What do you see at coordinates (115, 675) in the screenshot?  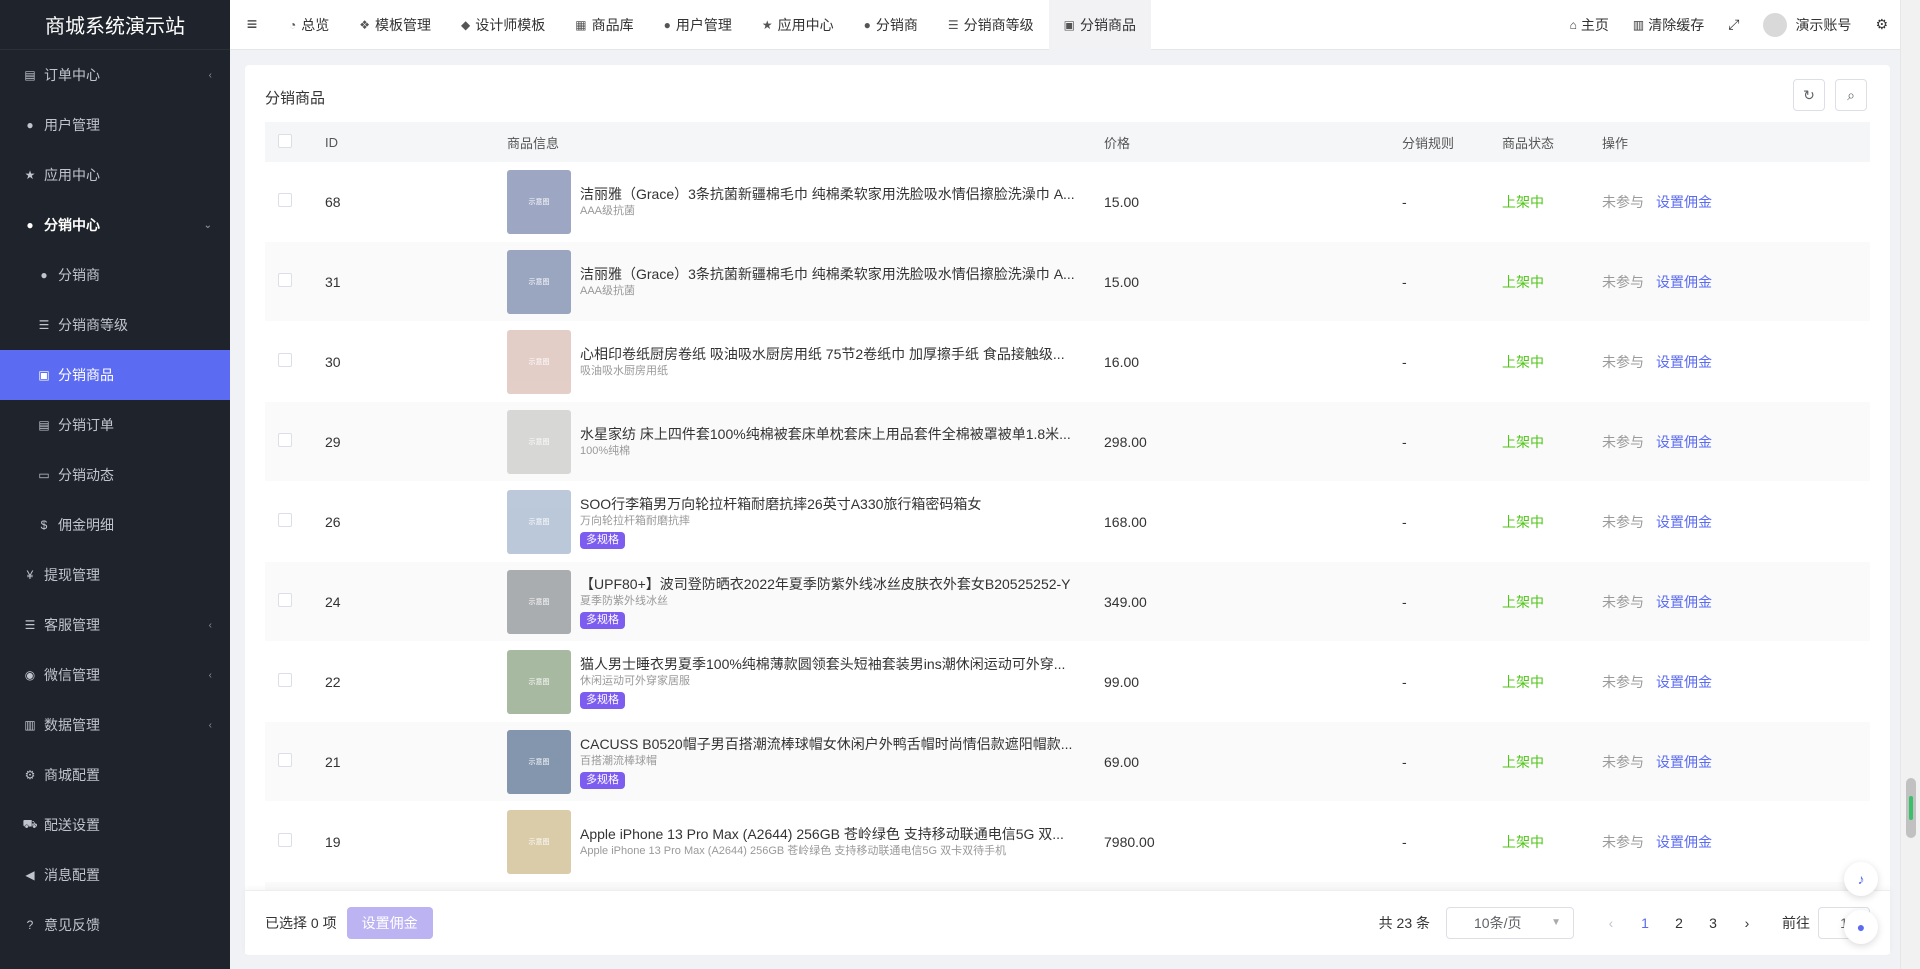 I see `sidebar-item-13: ◉ 微信管理 ‹` at bounding box center [115, 675].